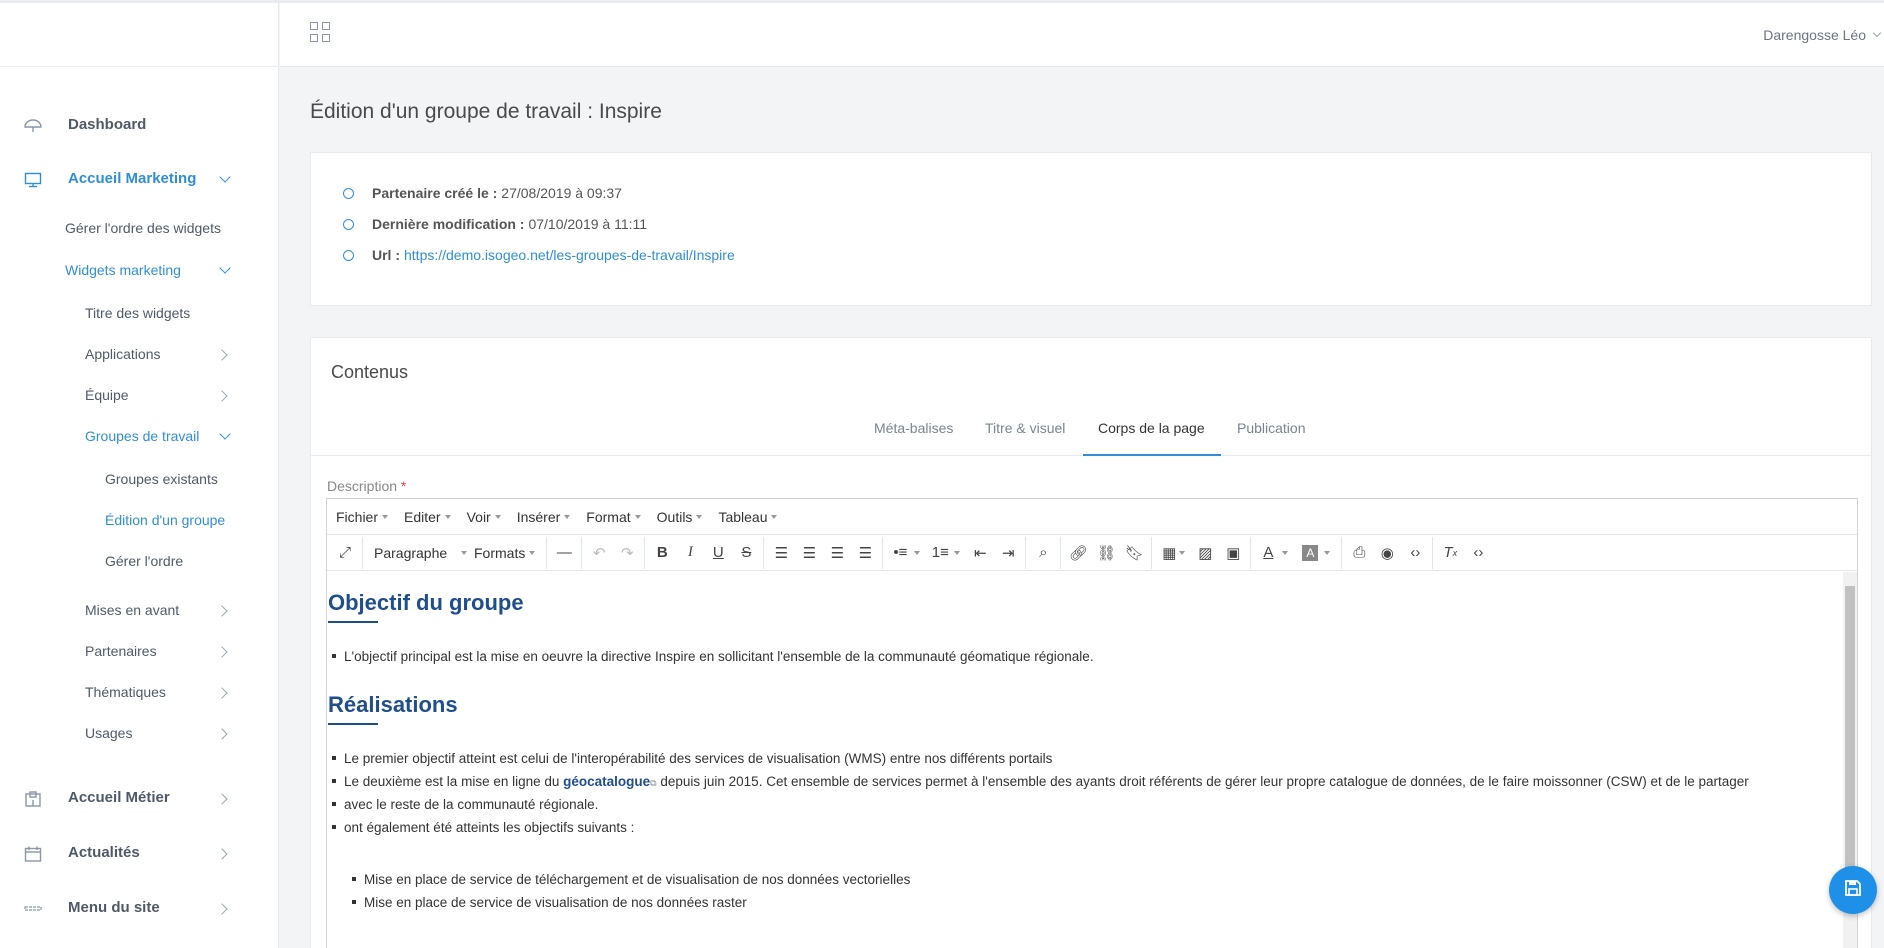 This screenshot has width=1884, height=948. I want to click on menu-format: Format, so click(613, 516).